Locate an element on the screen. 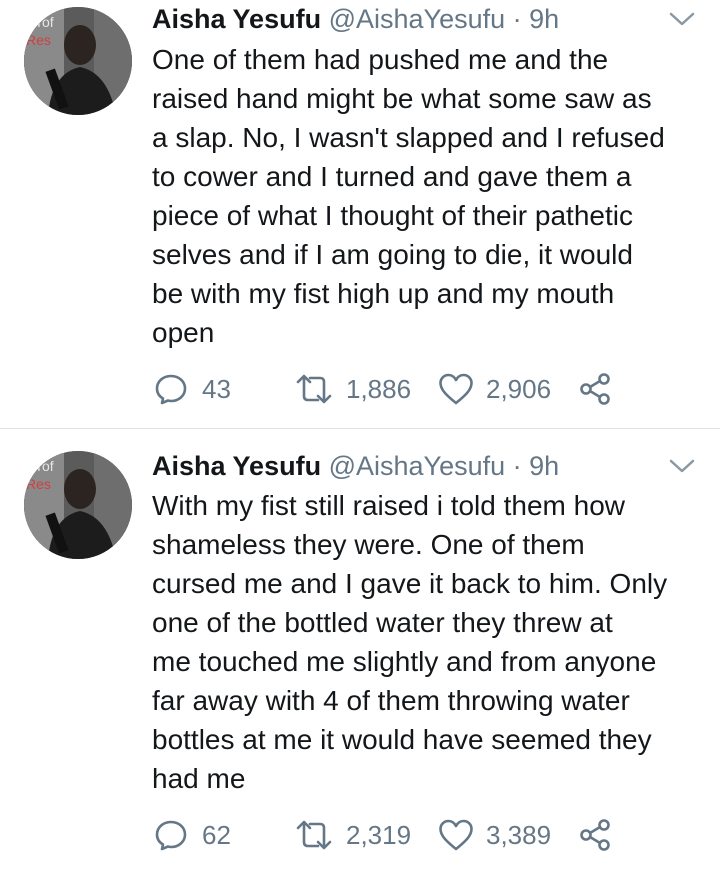 Image resolution: width=720 pixels, height=873 pixels. avatar: Prof Res is located at coordinates (78, 505).